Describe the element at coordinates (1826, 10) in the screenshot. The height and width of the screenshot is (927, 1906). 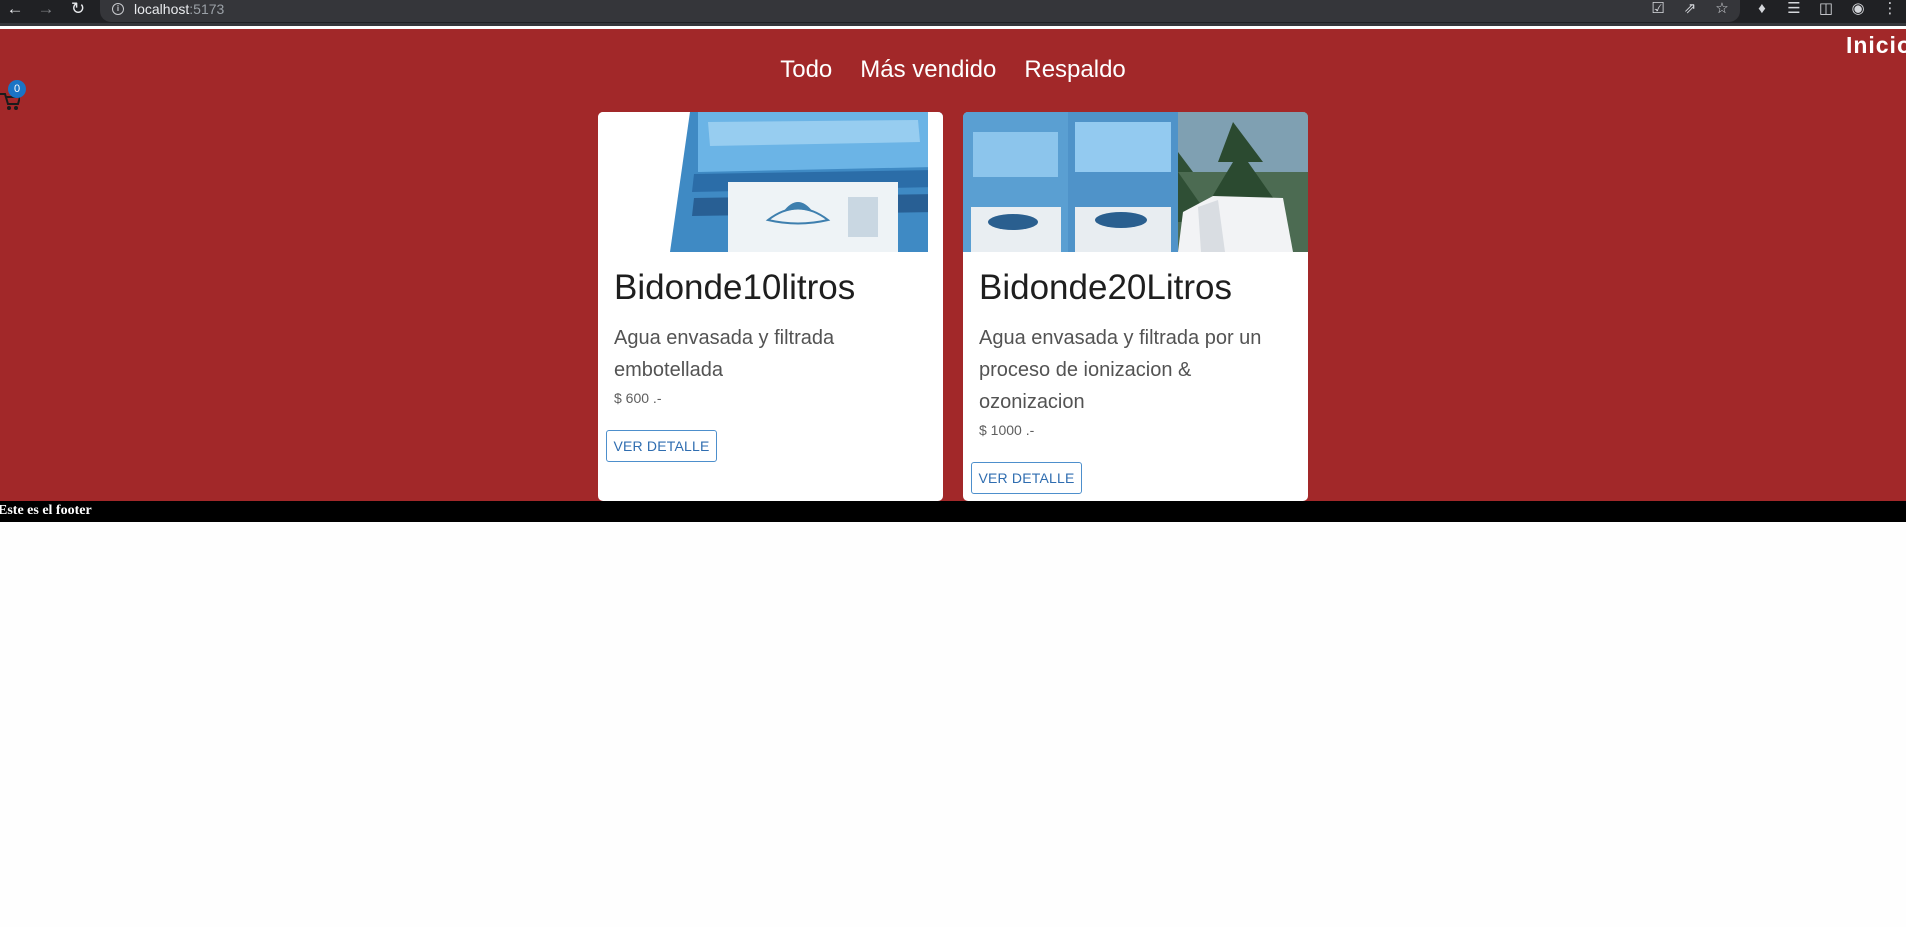
I see `side-panel-icon: ◫` at that location.